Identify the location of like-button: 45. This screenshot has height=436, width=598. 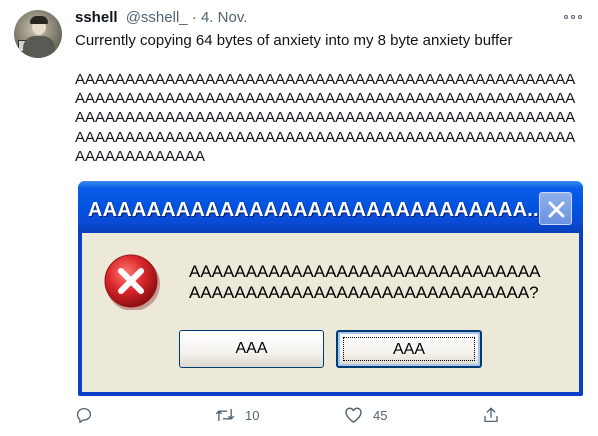
(365, 415).